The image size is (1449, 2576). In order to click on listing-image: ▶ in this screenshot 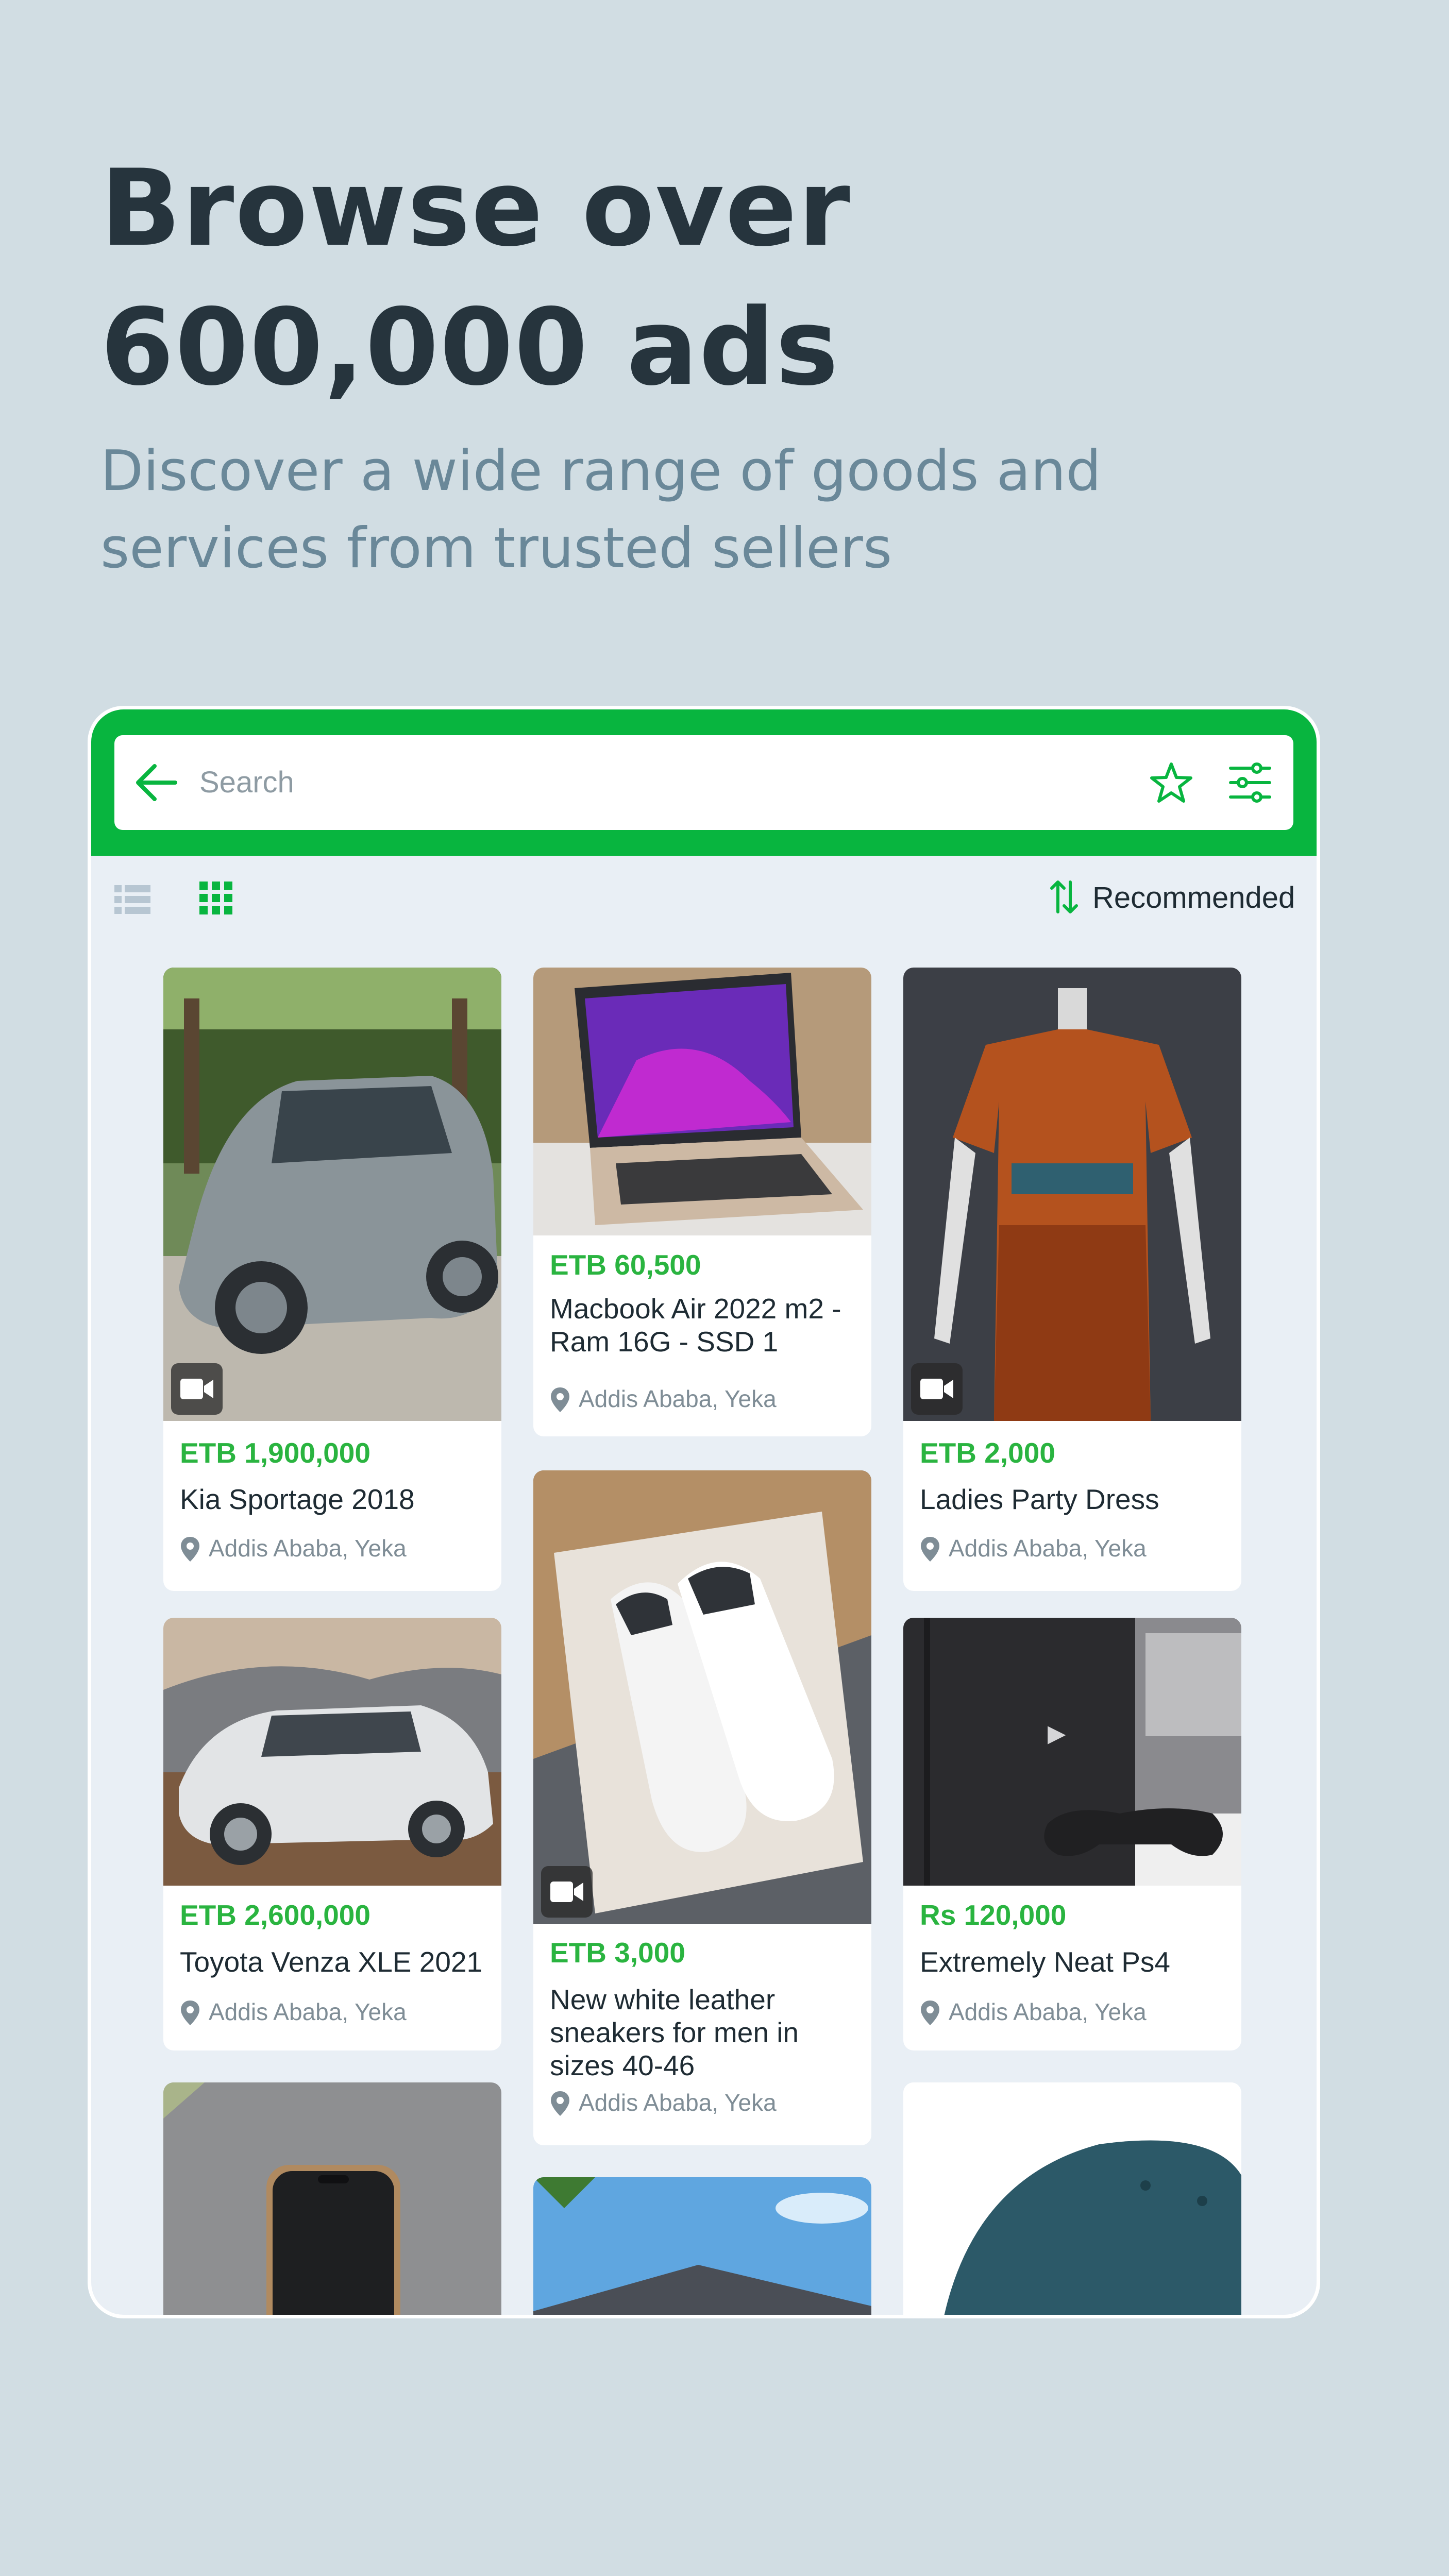, I will do `click(1072, 1752)`.